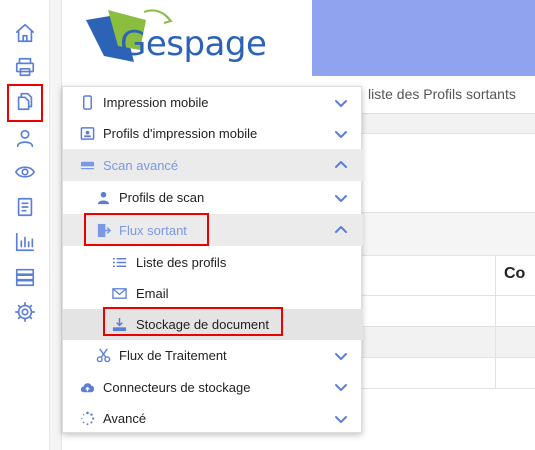 The image size is (535, 450). What do you see at coordinates (173, 355) in the screenshot?
I see `menu-item-label: Flux de Traitement` at bounding box center [173, 355].